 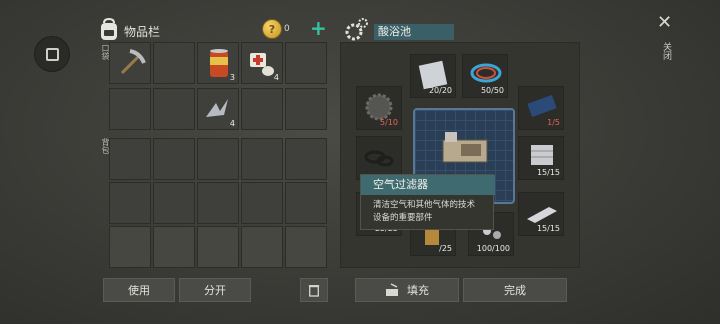 What do you see at coordinates (133, 62) in the screenshot?
I see `pickaxe-icon` at bounding box center [133, 62].